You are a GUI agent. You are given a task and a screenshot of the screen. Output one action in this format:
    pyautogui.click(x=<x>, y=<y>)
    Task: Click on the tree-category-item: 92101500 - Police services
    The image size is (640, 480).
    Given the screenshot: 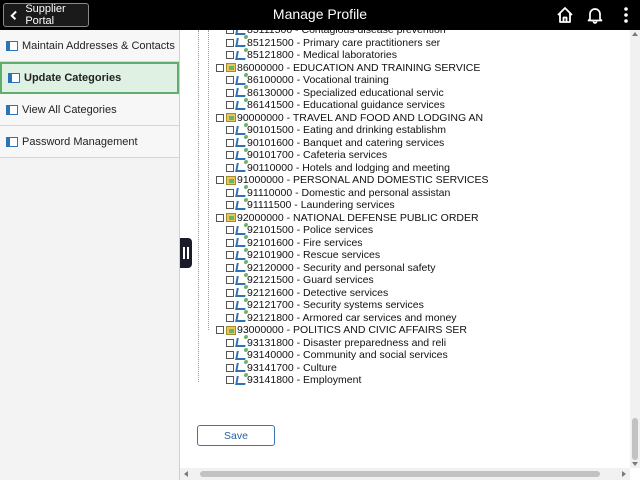 What is the action you would take?
    pyautogui.click(x=299, y=230)
    